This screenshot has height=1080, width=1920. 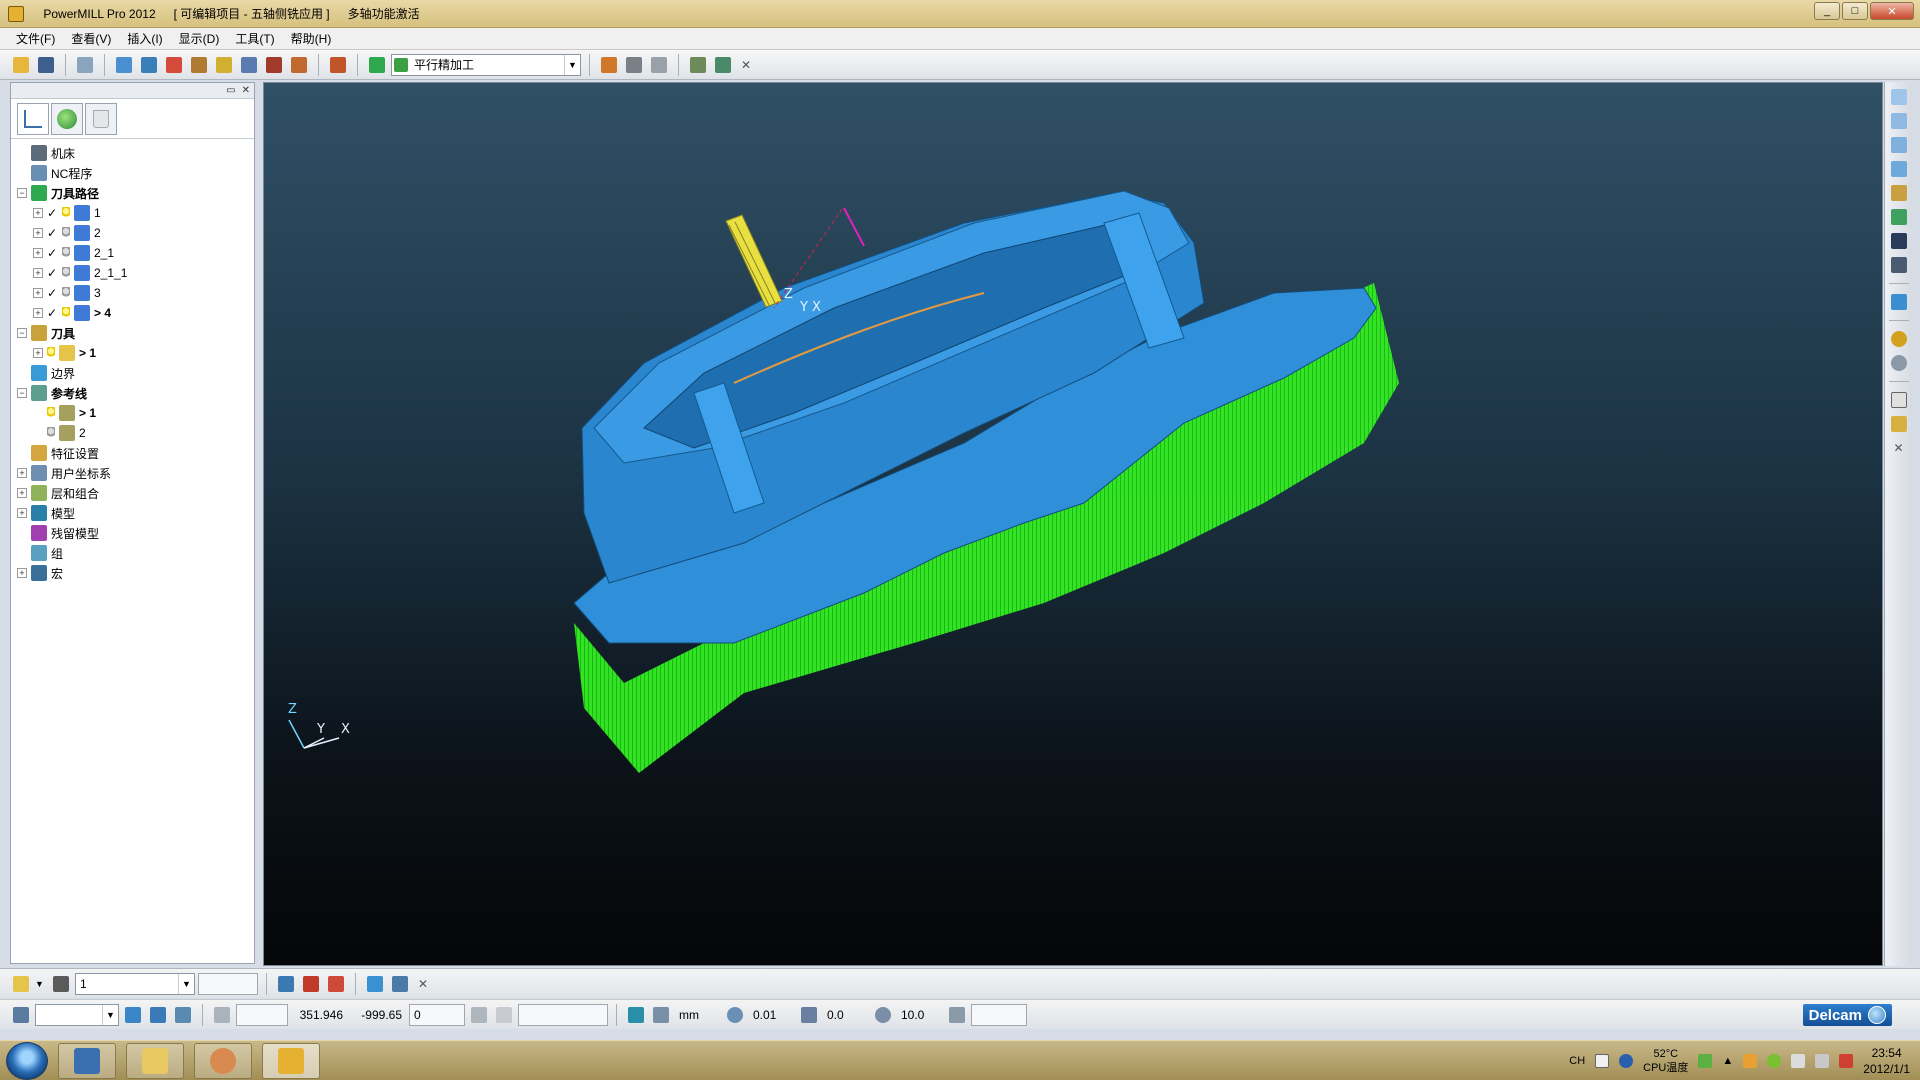 I want to click on zoom-box-icon, so click(x=1899, y=265).